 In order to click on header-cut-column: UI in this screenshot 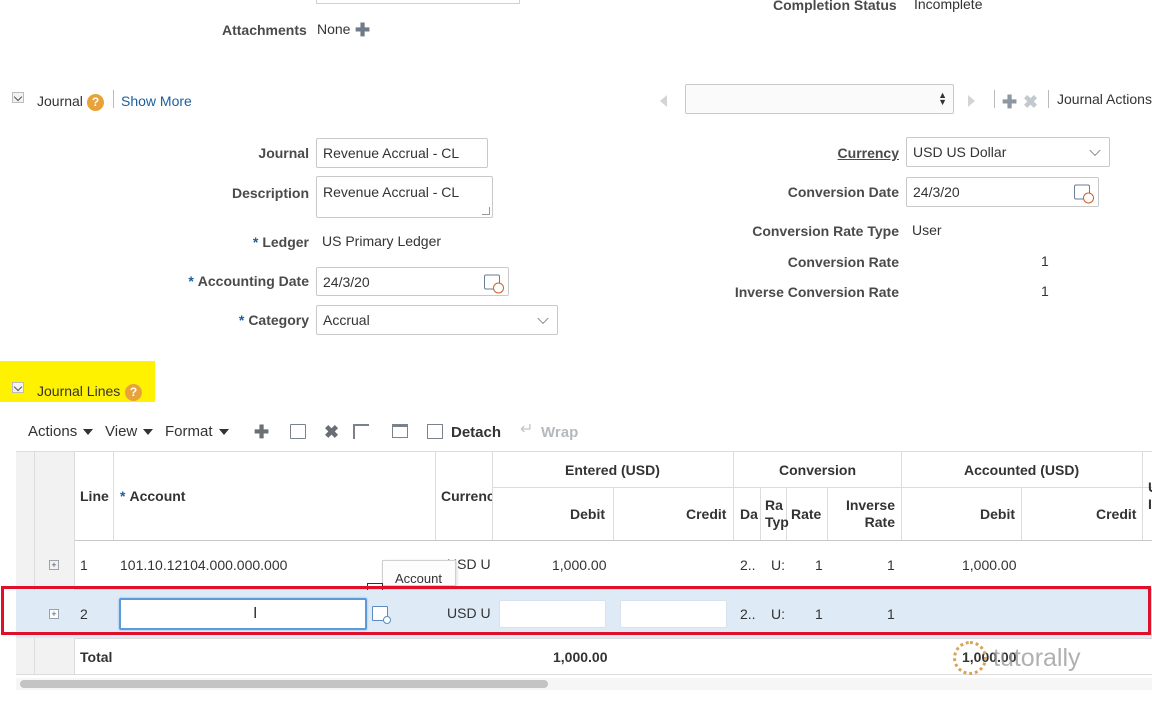, I will do `click(1150, 496)`.